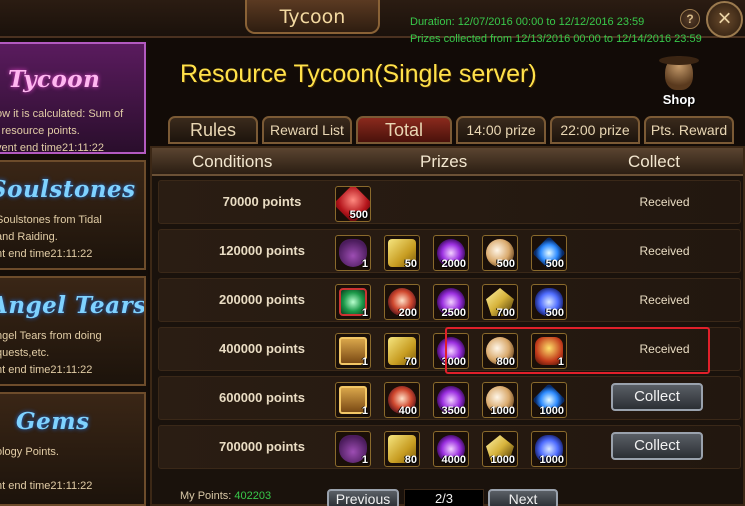 This screenshot has height=506, width=745. What do you see at coordinates (262, 299) in the screenshot?
I see `condition-text: 200000 points` at bounding box center [262, 299].